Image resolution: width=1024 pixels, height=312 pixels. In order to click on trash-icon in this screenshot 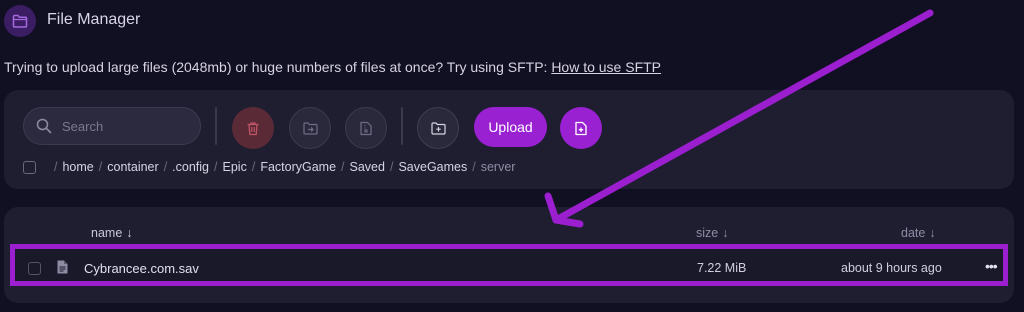, I will do `click(253, 128)`.